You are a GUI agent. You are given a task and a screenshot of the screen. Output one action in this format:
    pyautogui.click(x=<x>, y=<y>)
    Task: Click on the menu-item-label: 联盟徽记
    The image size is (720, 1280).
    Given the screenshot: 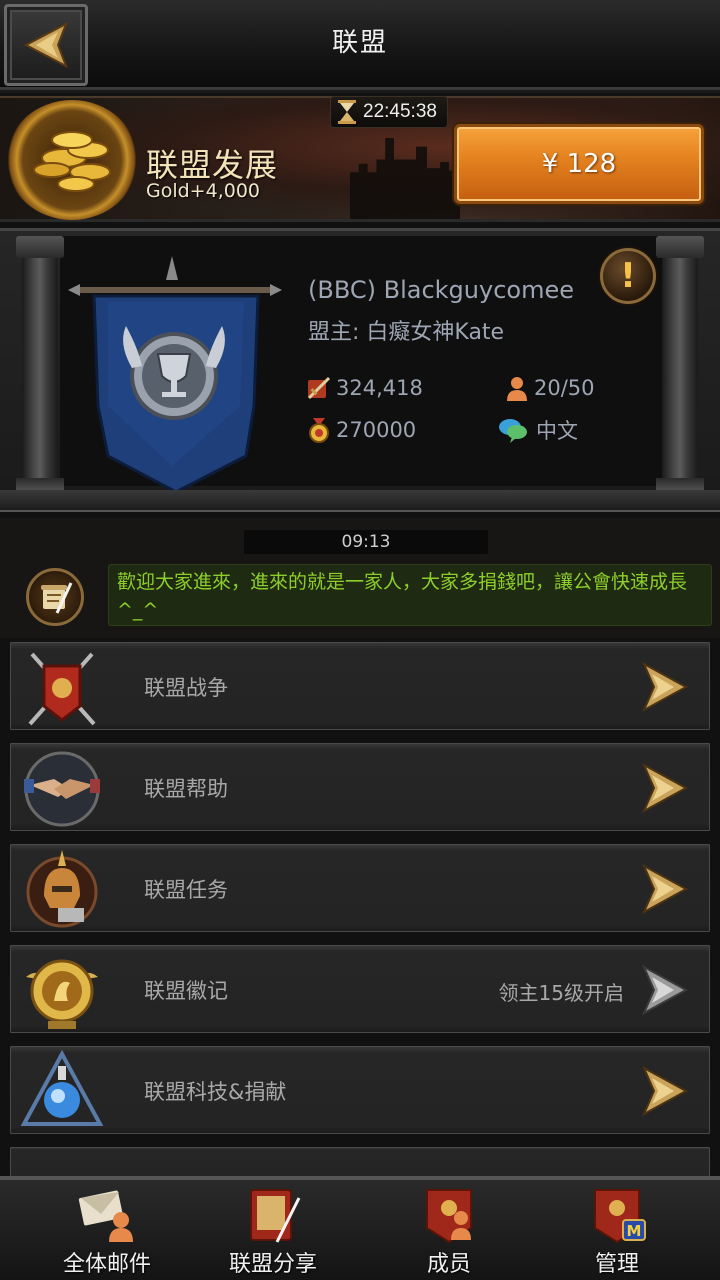 What is the action you would take?
    pyautogui.click(x=186, y=991)
    